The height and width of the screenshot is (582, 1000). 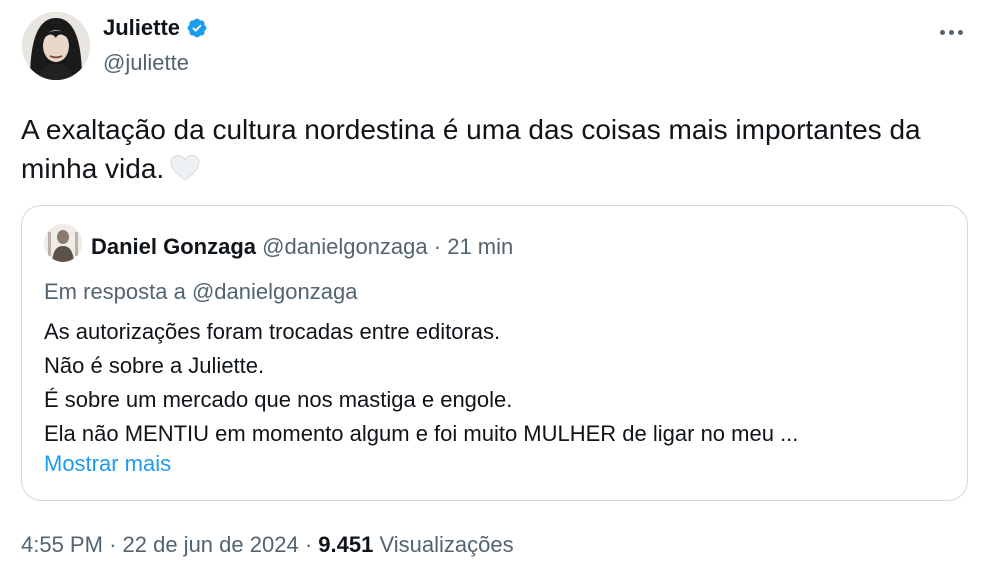 What do you see at coordinates (56, 46) in the screenshot?
I see `author-avatar` at bounding box center [56, 46].